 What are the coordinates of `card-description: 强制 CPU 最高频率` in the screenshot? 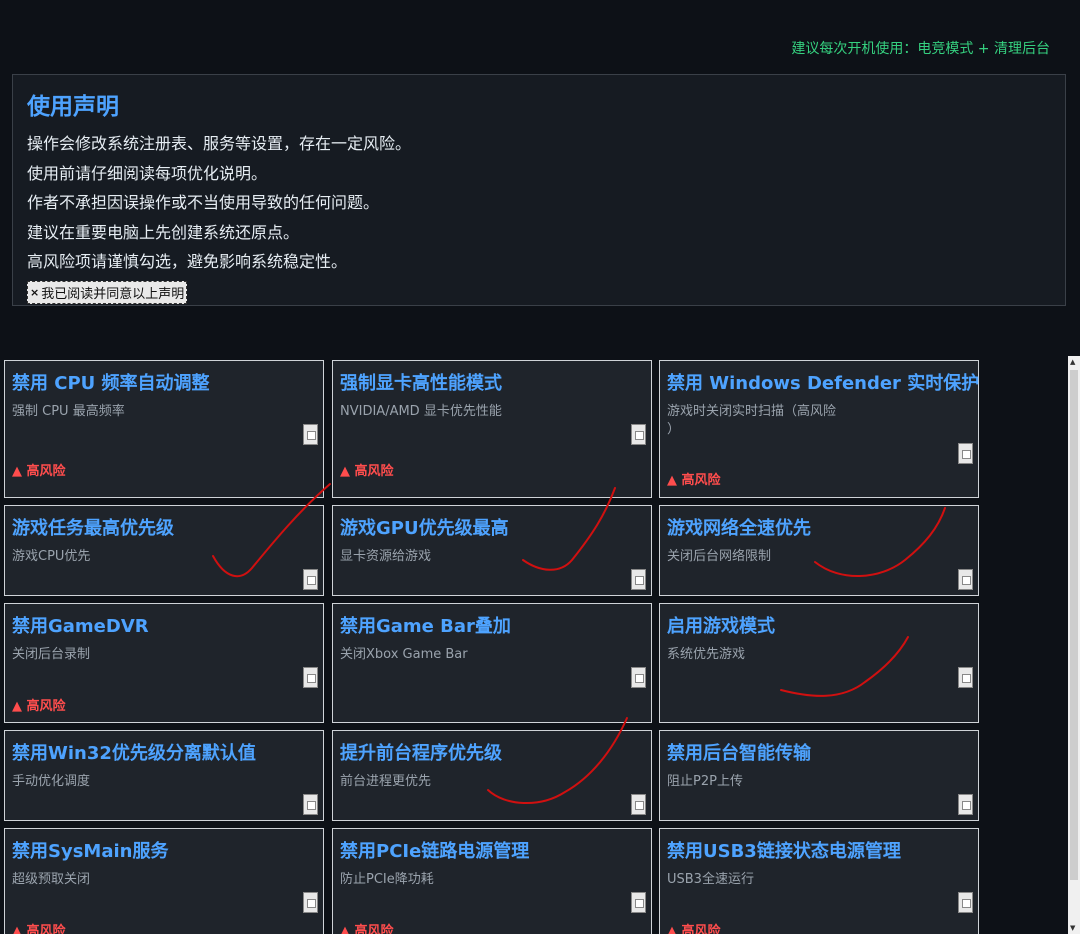 It's located at (68, 411).